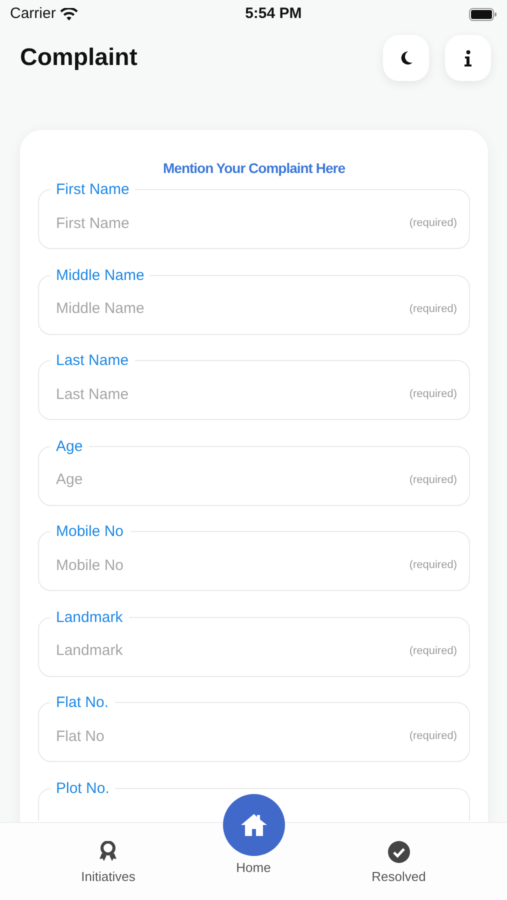 Image resolution: width=507 pixels, height=900 pixels. Describe the element at coordinates (33, 14) in the screenshot. I see `carrier-label: Carrier` at that location.